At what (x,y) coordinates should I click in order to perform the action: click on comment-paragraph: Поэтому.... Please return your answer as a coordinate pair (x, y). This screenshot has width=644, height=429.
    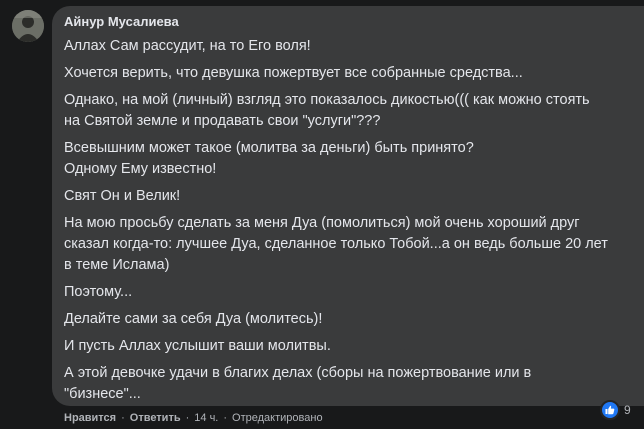
    Looking at the image, I should click on (98, 292).